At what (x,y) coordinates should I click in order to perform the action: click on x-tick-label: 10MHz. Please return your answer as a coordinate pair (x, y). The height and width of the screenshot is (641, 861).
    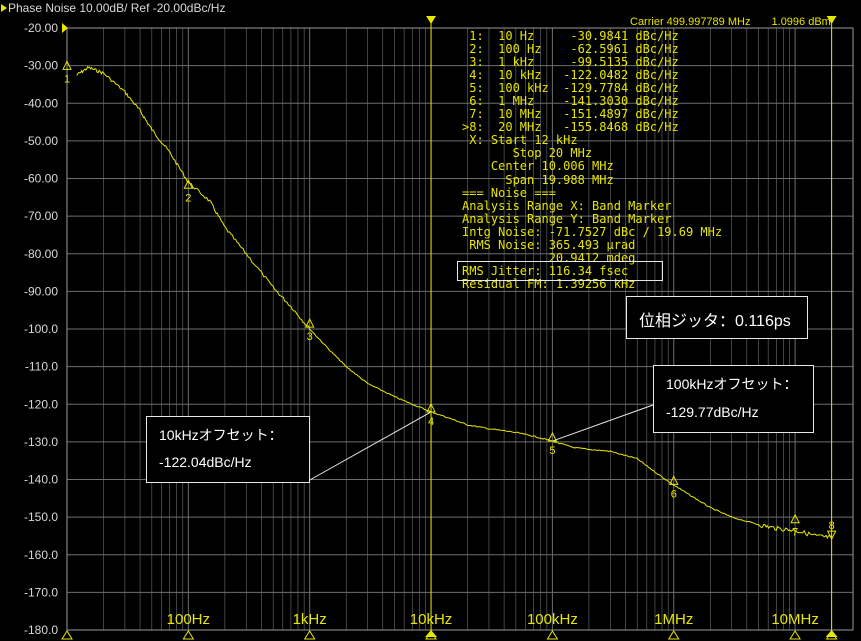
    Looking at the image, I should click on (795, 619).